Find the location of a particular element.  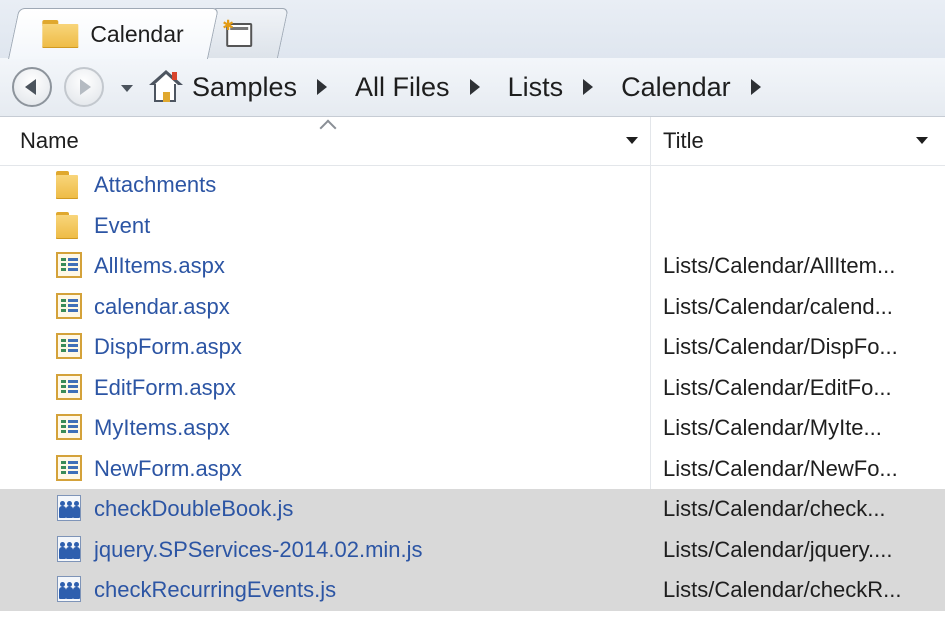

item-name: AllItems.aspx is located at coordinates (159, 266).